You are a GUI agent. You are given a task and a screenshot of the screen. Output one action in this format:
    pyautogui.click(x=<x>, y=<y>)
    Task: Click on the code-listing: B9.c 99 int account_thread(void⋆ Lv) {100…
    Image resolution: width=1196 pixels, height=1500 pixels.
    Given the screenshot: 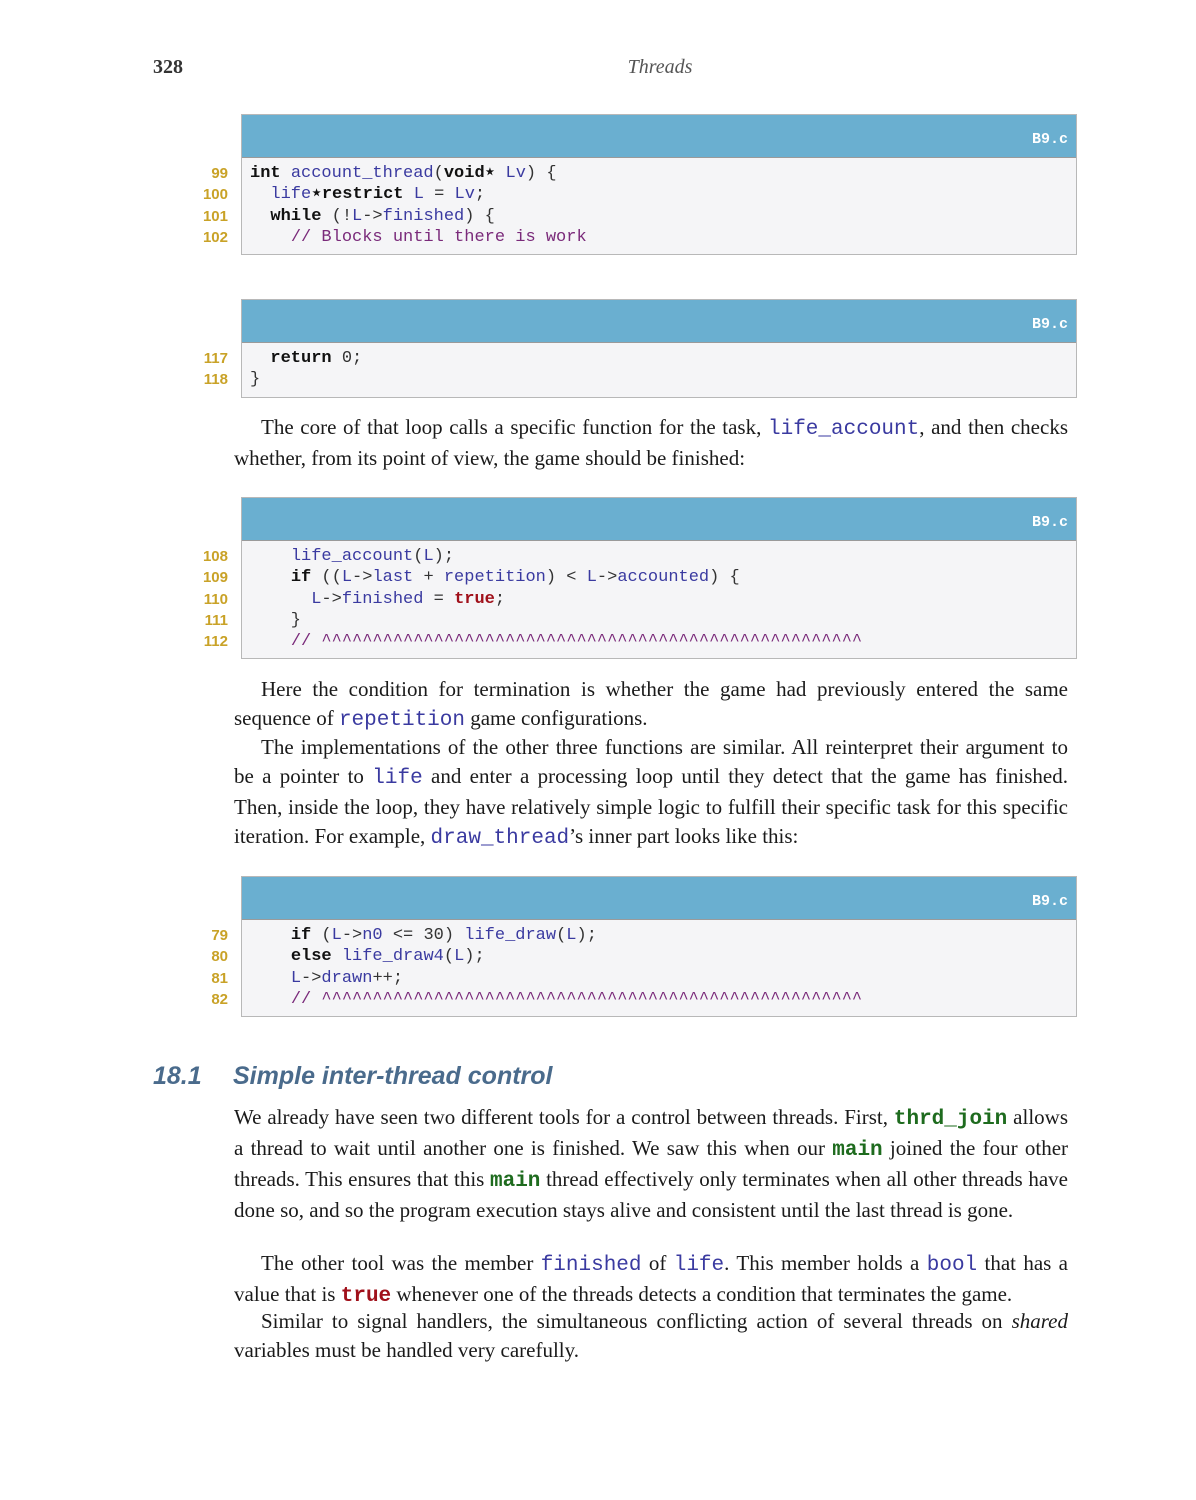 What is the action you would take?
    pyautogui.click(x=640, y=185)
    